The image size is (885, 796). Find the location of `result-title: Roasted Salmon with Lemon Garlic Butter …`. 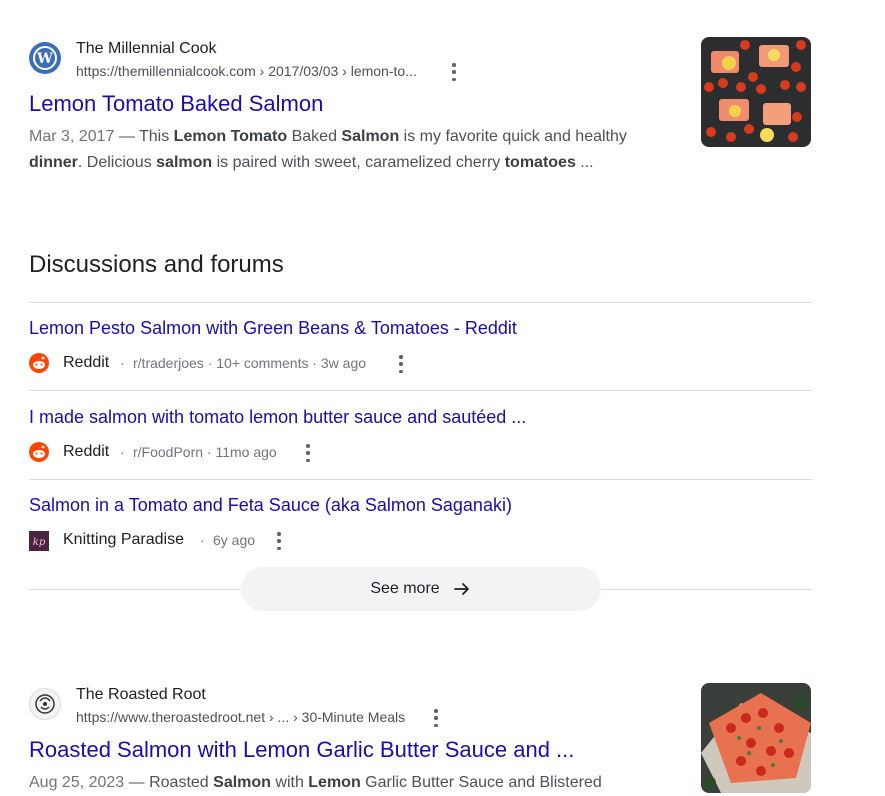

result-title: Roasted Salmon with Lemon Garlic Butter … is located at coordinates (301, 750).